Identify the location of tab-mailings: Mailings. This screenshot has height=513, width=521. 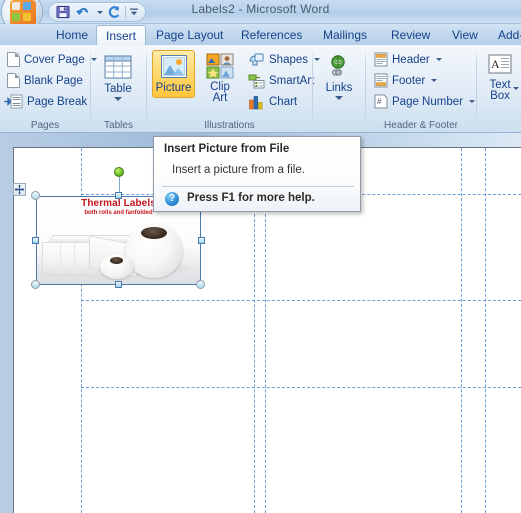
(345, 35).